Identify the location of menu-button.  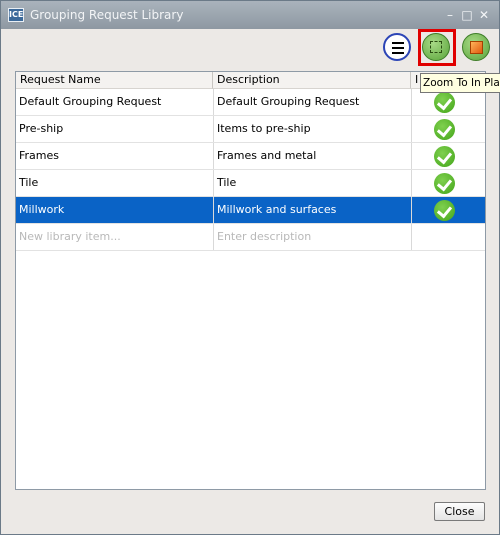
(397, 47).